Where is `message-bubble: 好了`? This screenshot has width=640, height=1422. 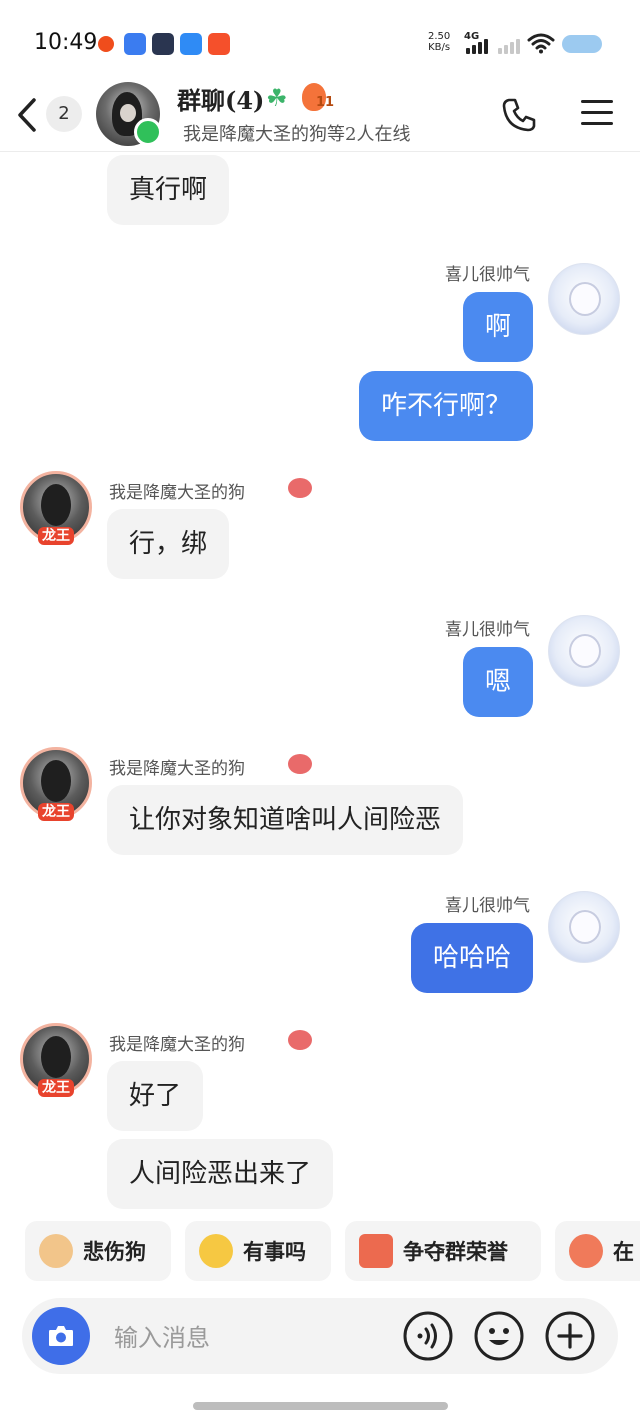
message-bubble: 好了 is located at coordinates (155, 1096).